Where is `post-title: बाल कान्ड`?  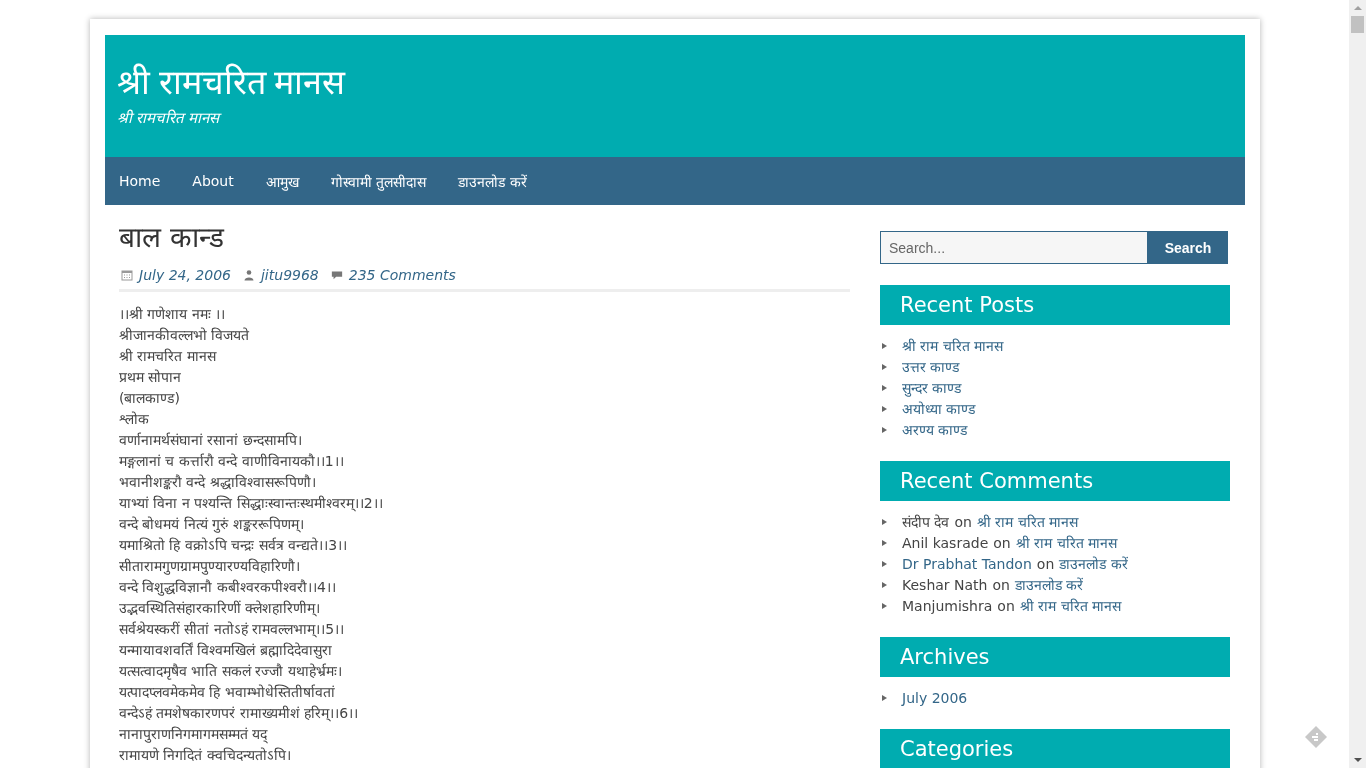
post-title: बाल कान्ड is located at coordinates (172, 238).